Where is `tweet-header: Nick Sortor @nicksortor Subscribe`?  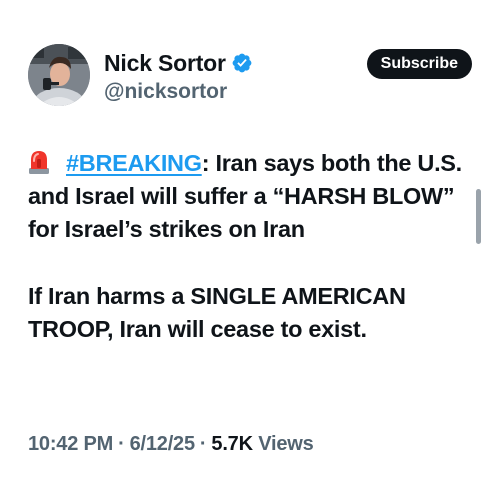 tweet-header: Nick Sortor @nicksortor Subscribe is located at coordinates (250, 78).